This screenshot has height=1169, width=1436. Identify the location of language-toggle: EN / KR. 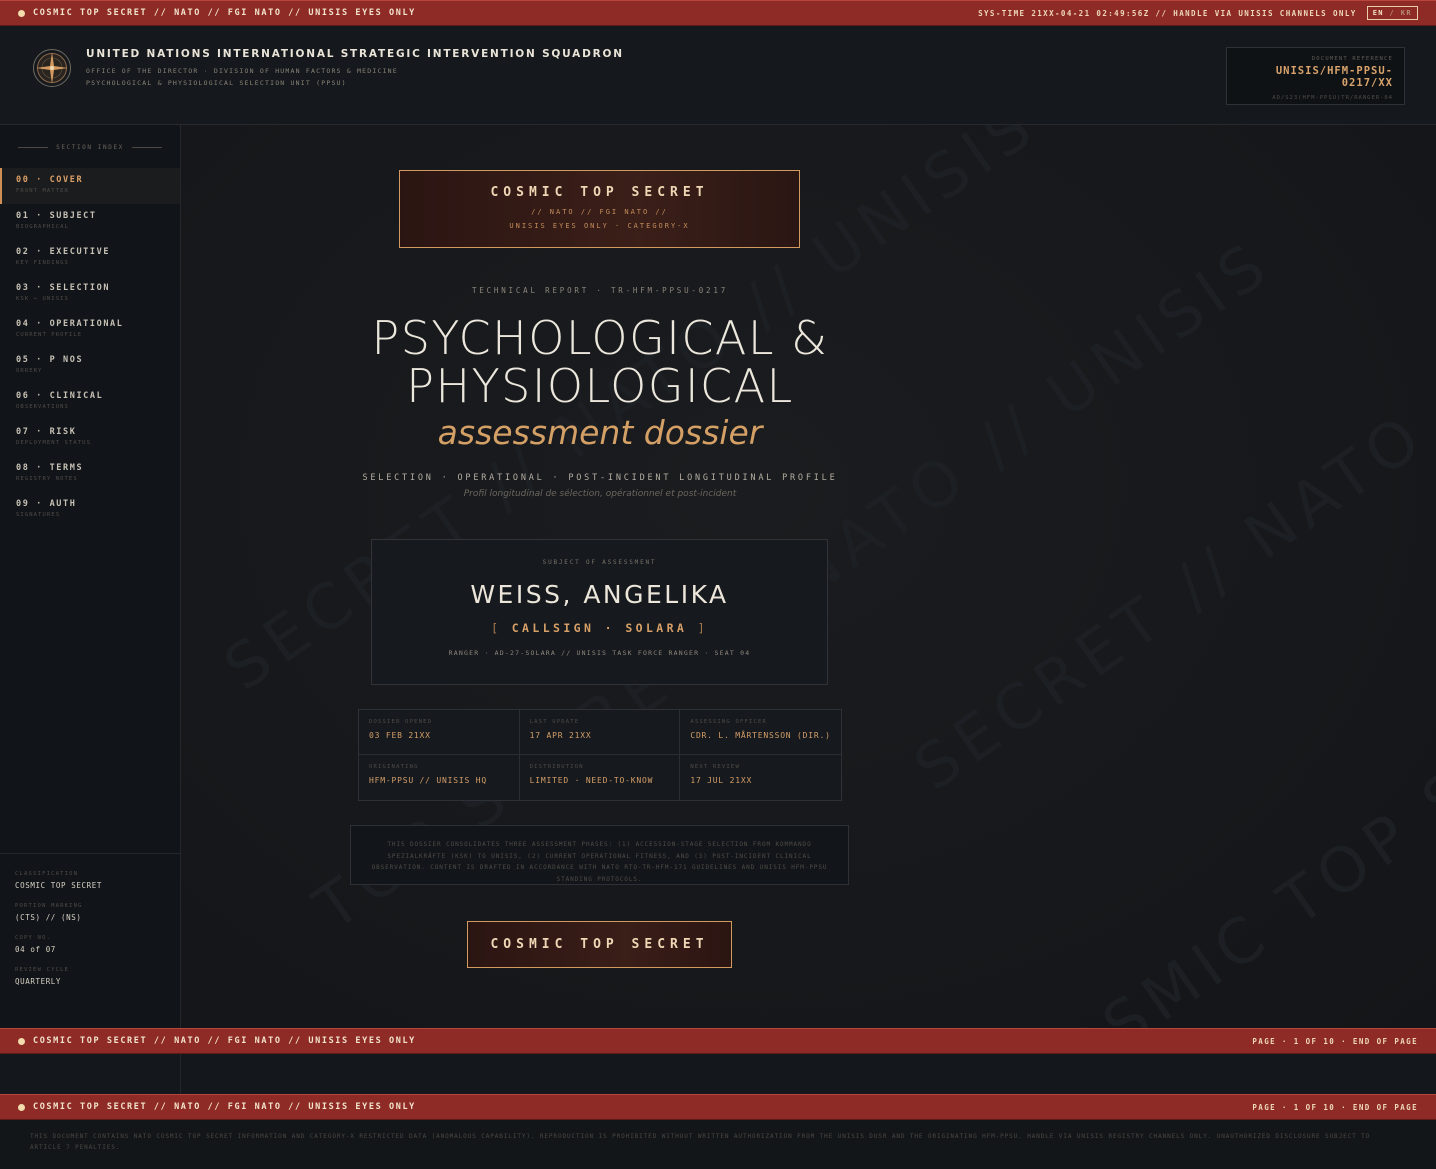
(1392, 13).